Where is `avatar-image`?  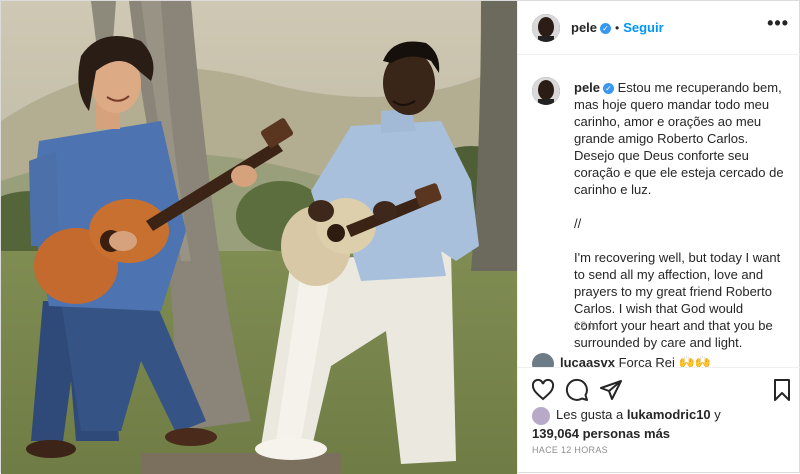
avatar-image is located at coordinates (546, 28).